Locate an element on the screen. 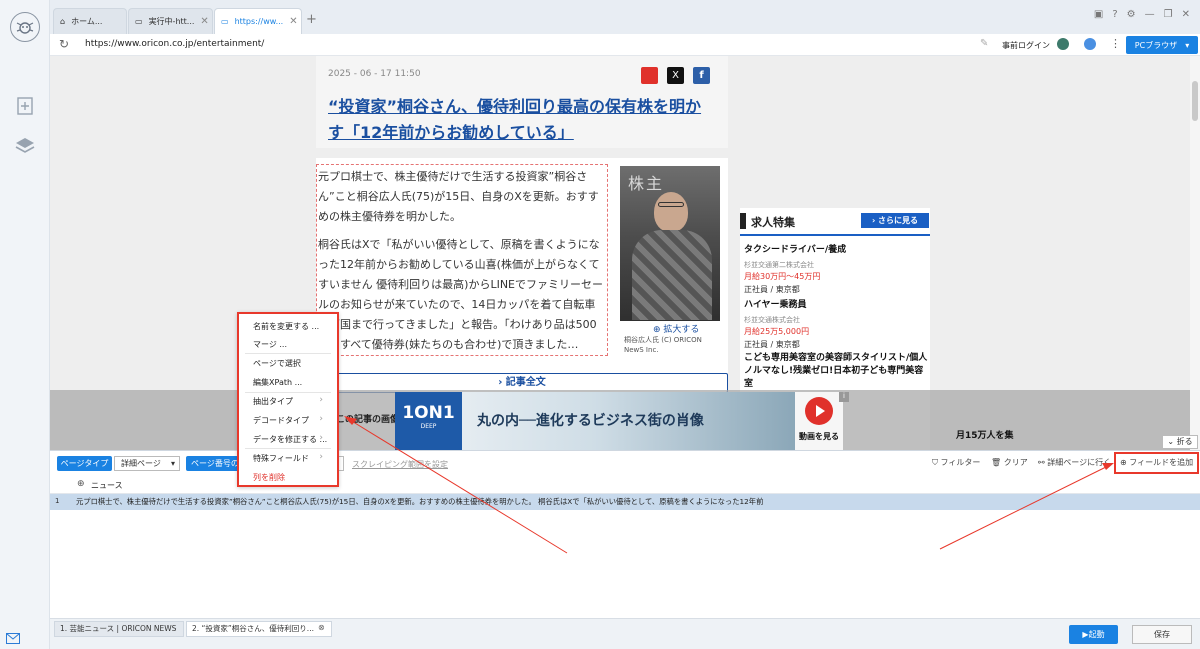 This screenshot has width=1200, height=649. ad-info-icon: i is located at coordinates (844, 397).